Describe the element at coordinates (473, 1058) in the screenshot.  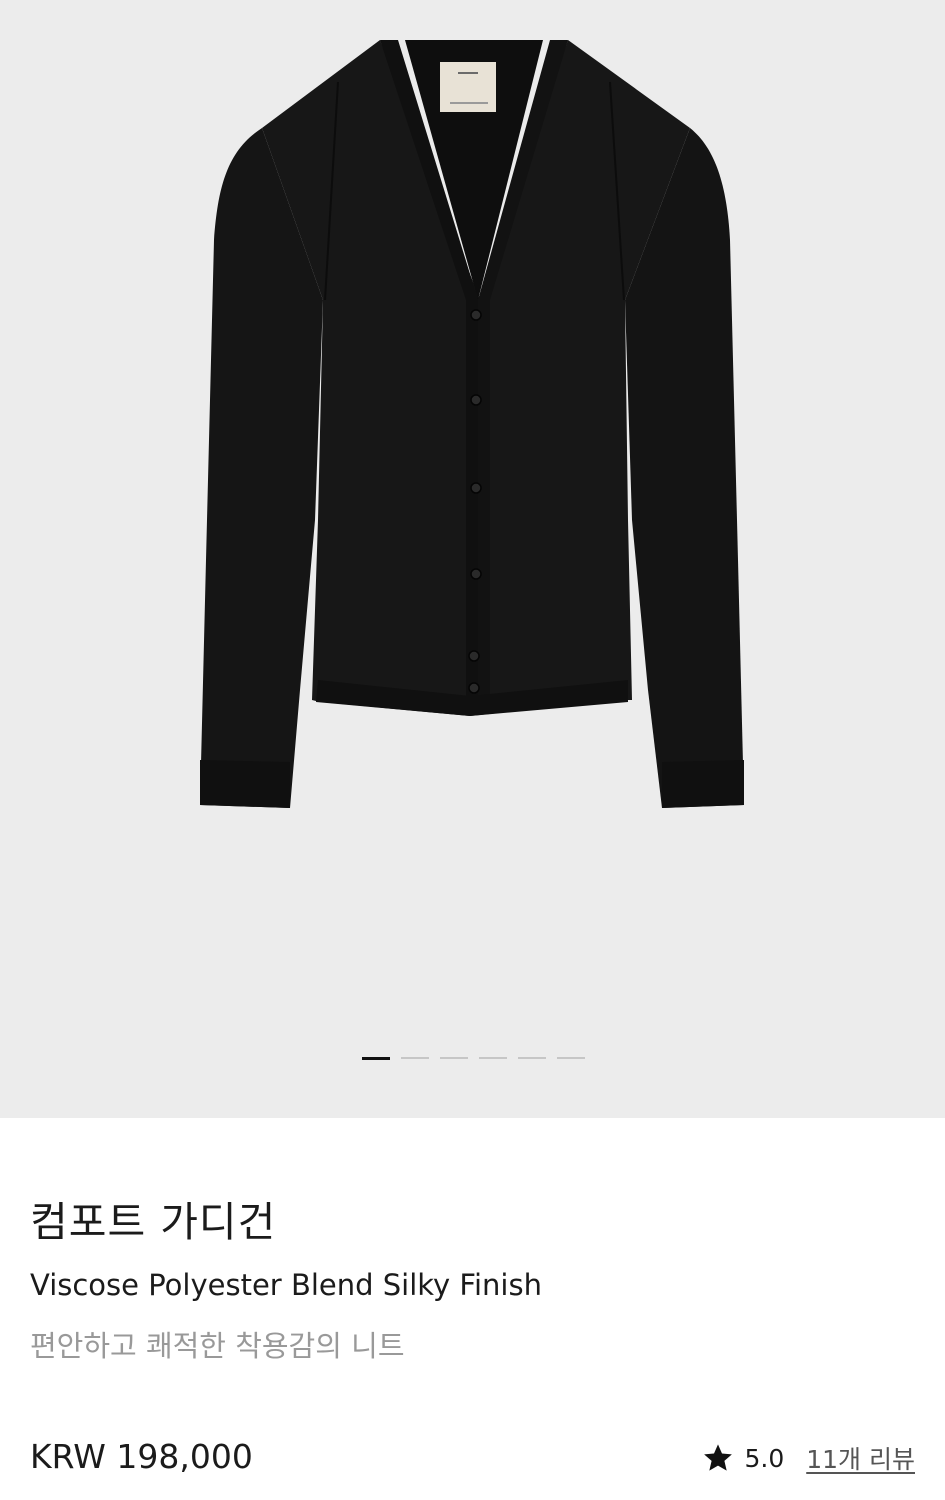
I see `gallery-pagination` at that location.